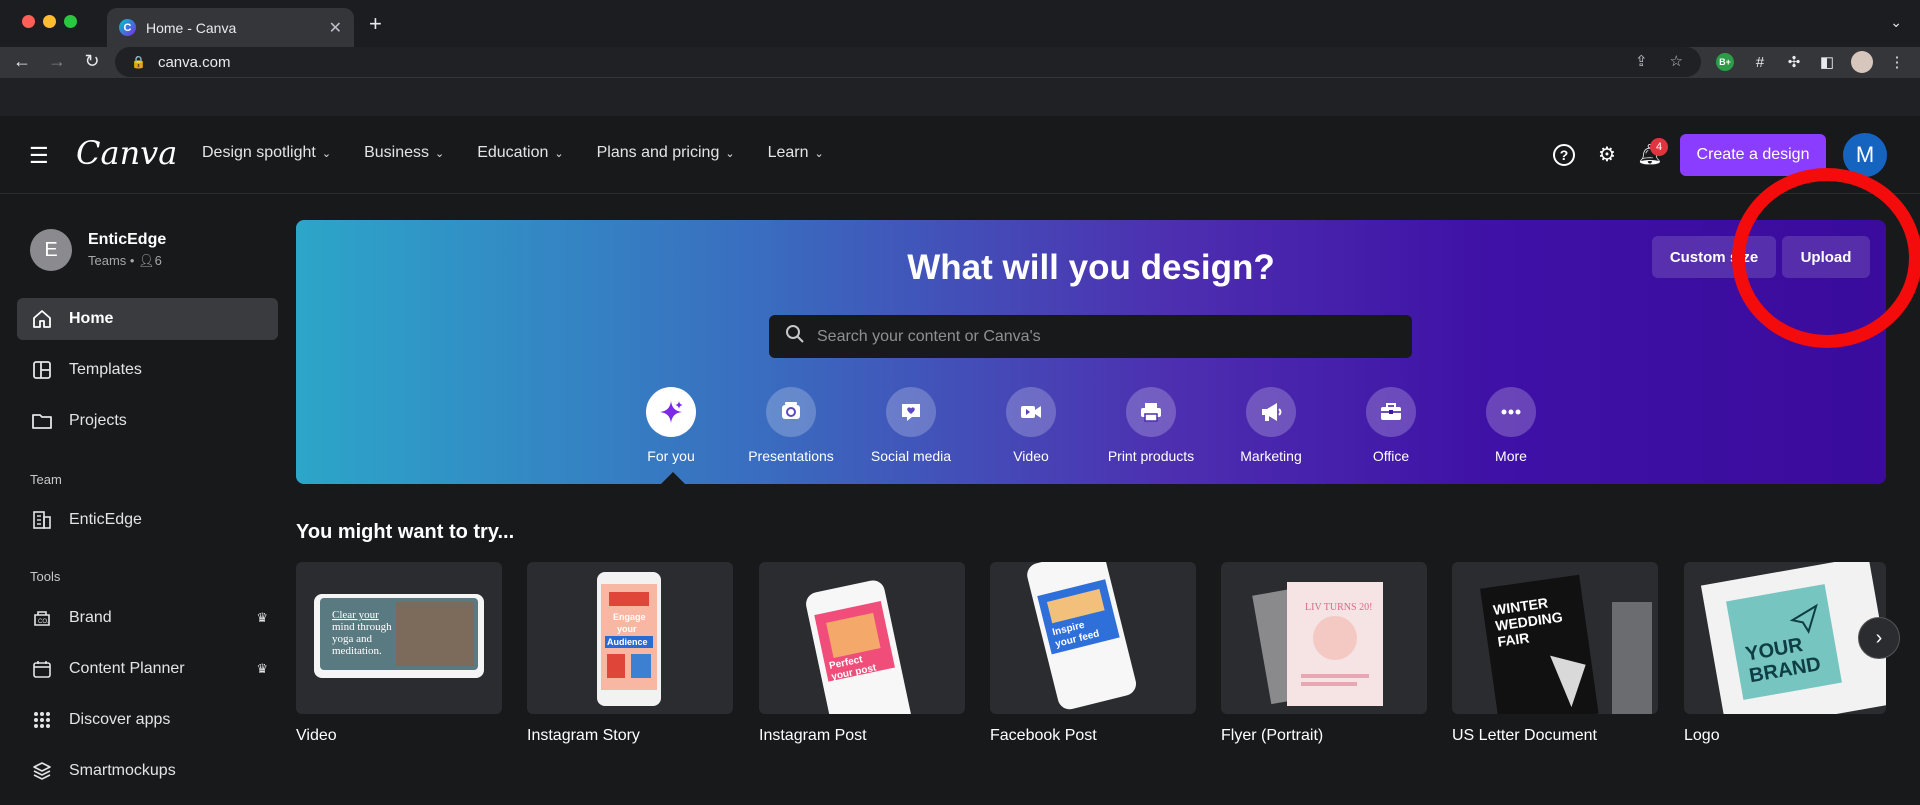 Image resolution: width=1920 pixels, height=805 pixels. What do you see at coordinates (42, 319) in the screenshot?
I see `home-icon` at bounding box center [42, 319].